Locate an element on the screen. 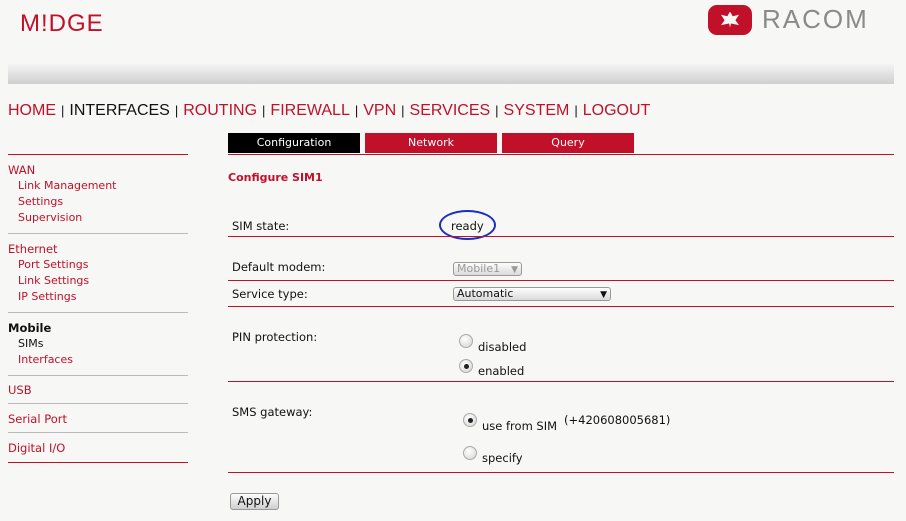 This screenshot has width=906, height=521. apply-button: Apply is located at coordinates (254, 501).